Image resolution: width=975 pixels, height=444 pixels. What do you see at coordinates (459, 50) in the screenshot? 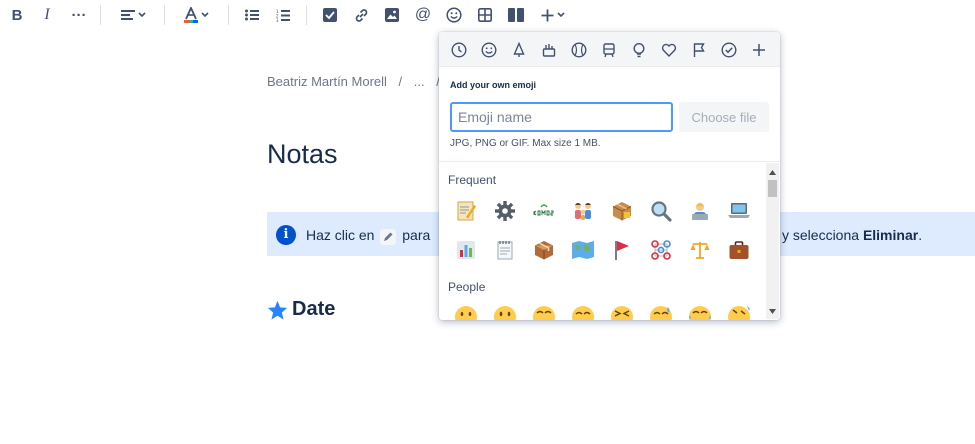
I see `clock-icon` at bounding box center [459, 50].